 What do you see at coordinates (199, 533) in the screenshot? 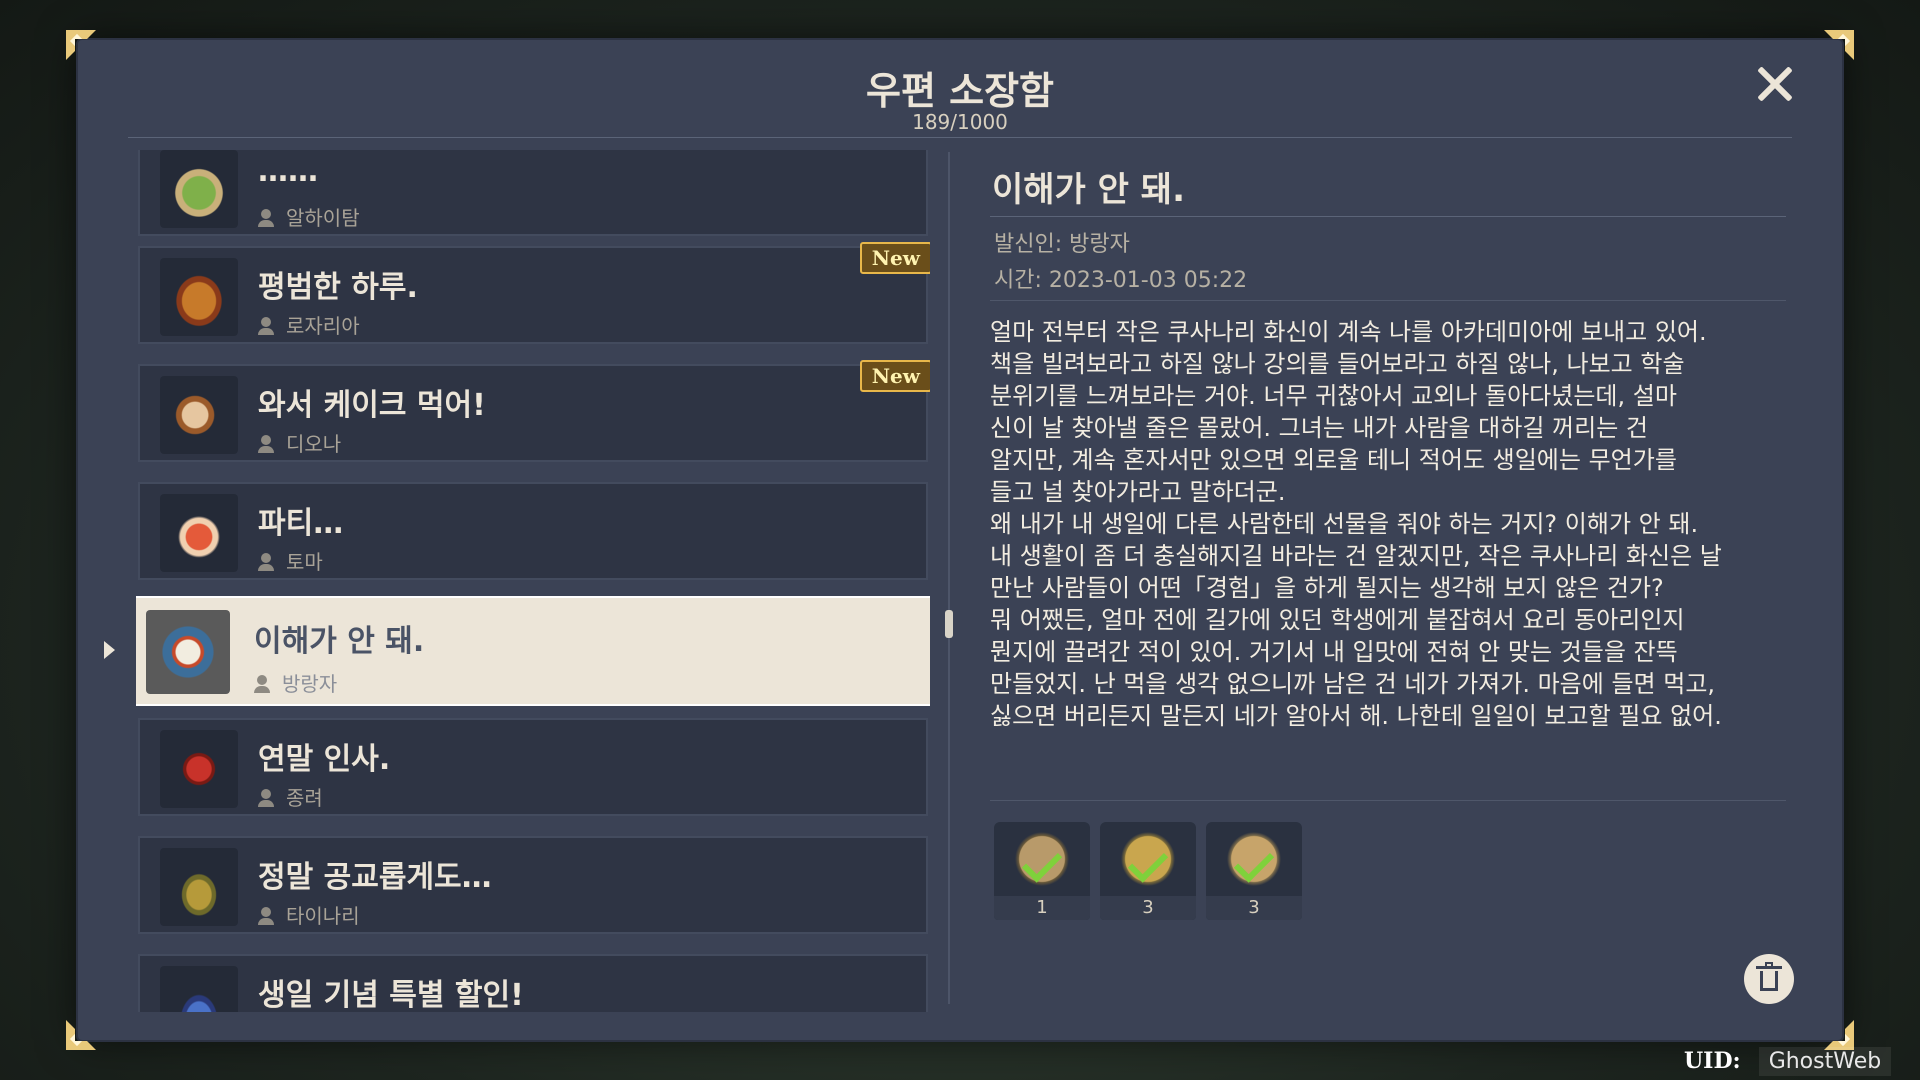
I see `food-sashimi-platter-icon` at bounding box center [199, 533].